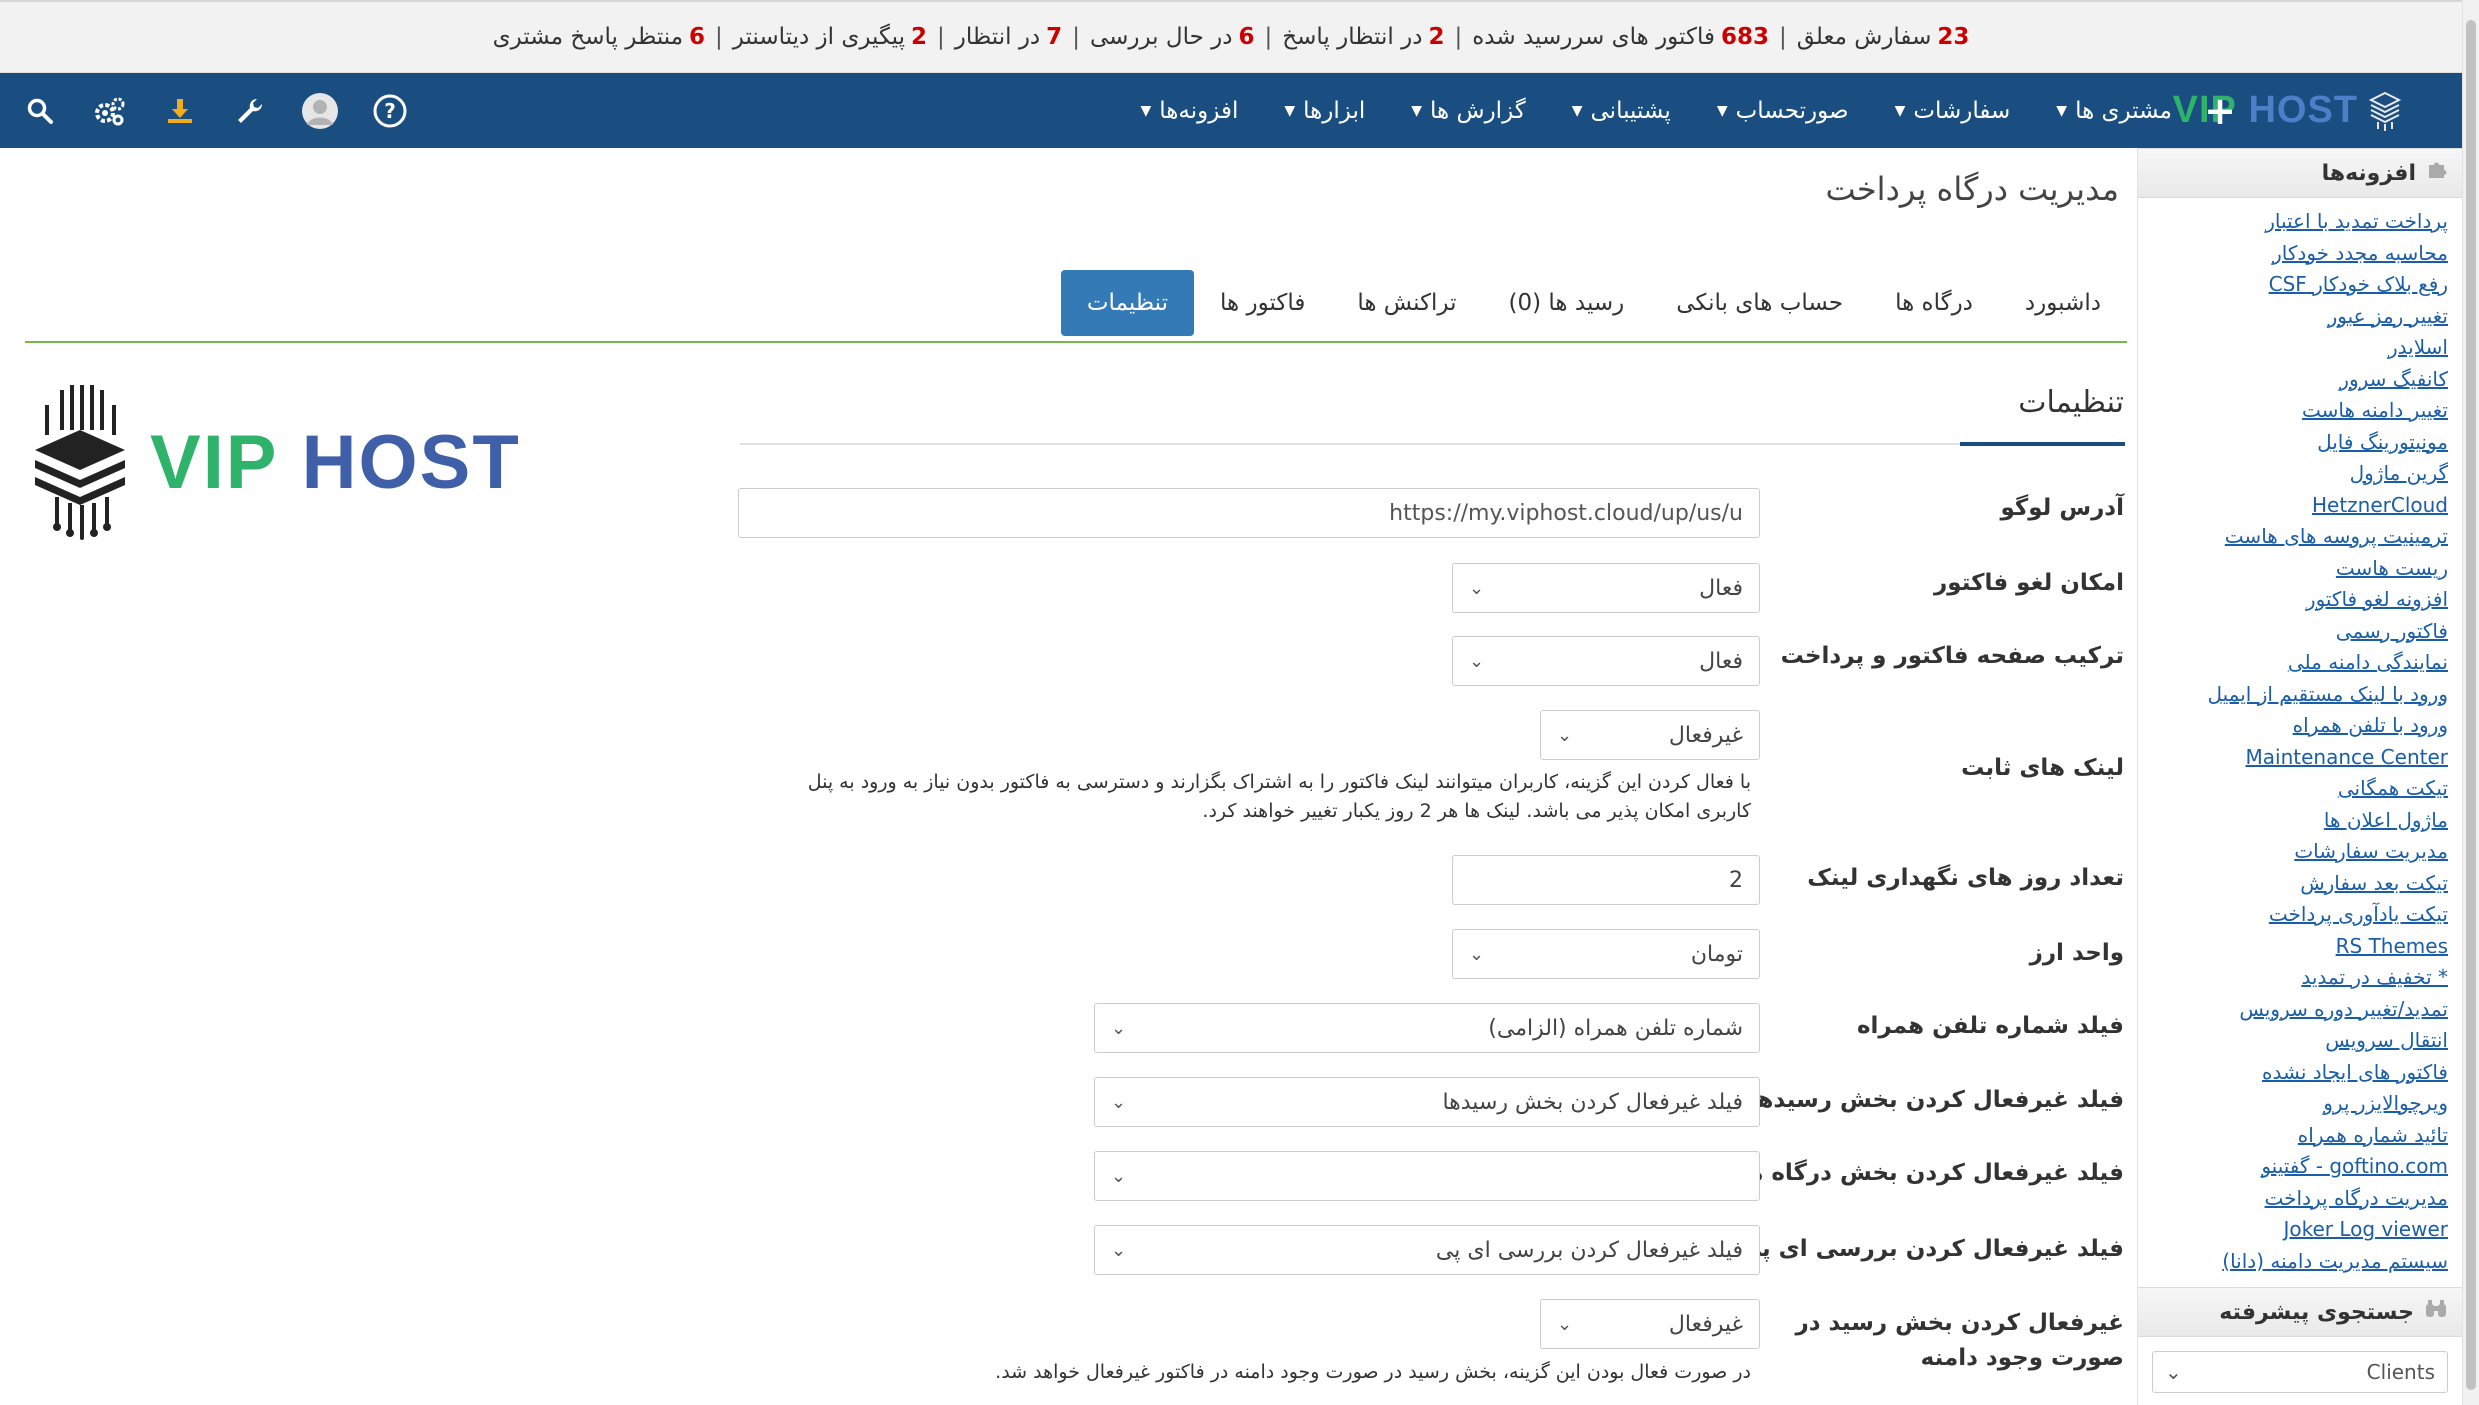  Describe the element at coordinates (2327, 694) in the screenshot. I see `sidebar-addon-link: ورود با لینک مستقیم از ایمیل` at that location.